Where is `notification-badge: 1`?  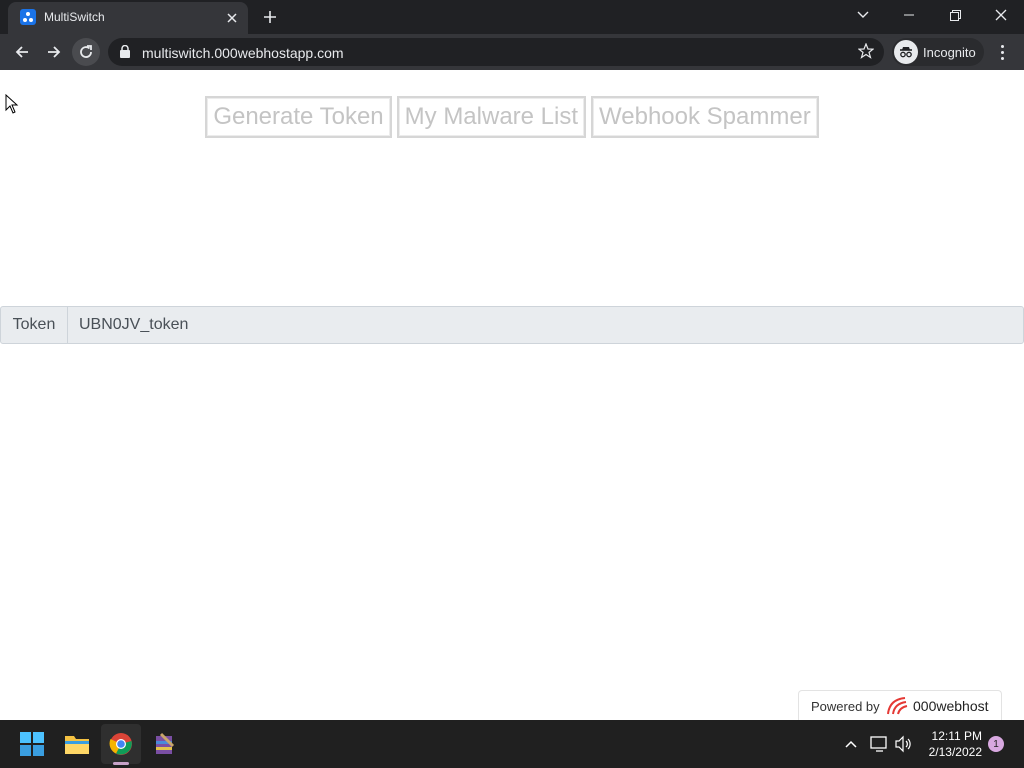
notification-badge: 1 is located at coordinates (996, 744).